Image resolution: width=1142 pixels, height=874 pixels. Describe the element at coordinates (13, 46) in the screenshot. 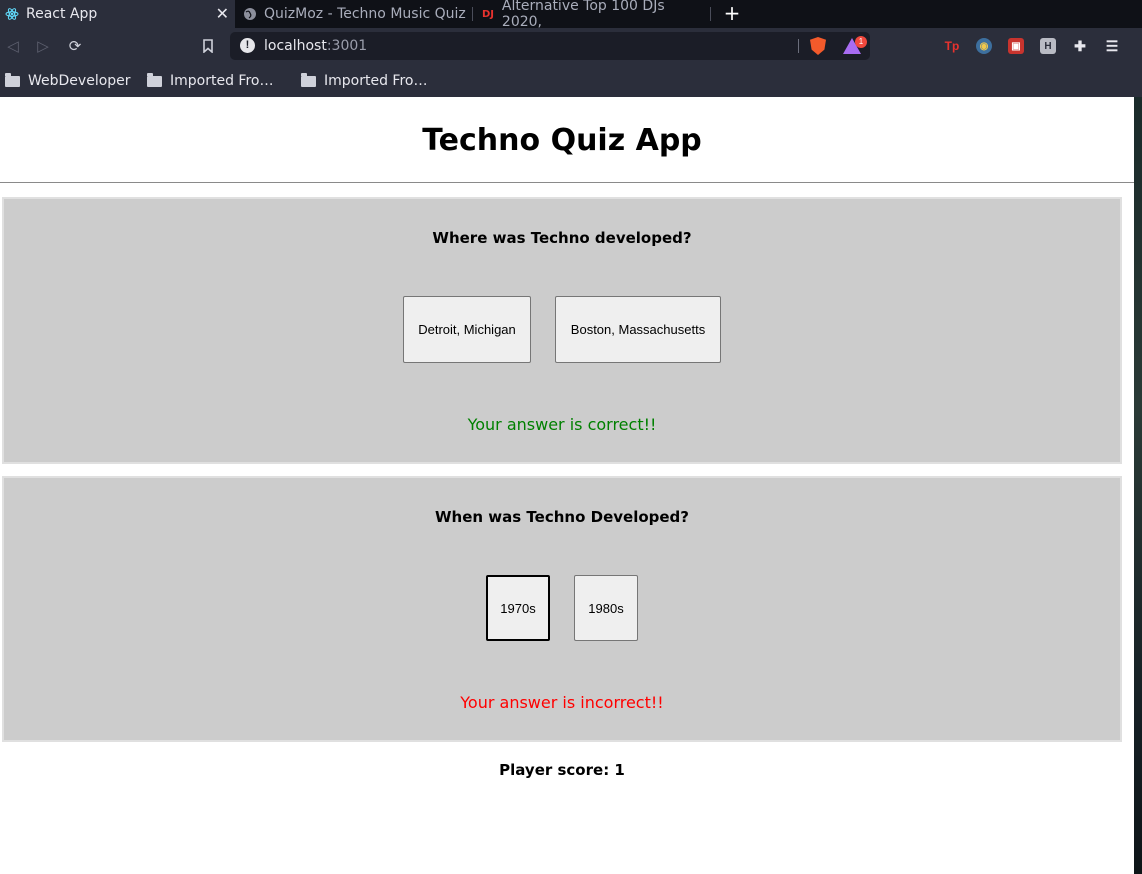

I see `back-button: ◁` at that location.